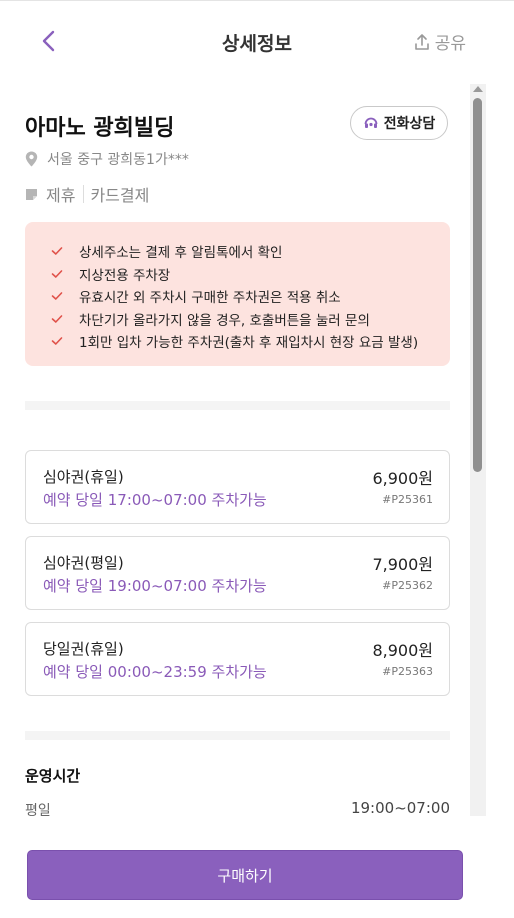 This screenshot has height=918, width=514. What do you see at coordinates (83, 477) in the screenshot?
I see `ticket-name: 심야권(휴일)` at bounding box center [83, 477].